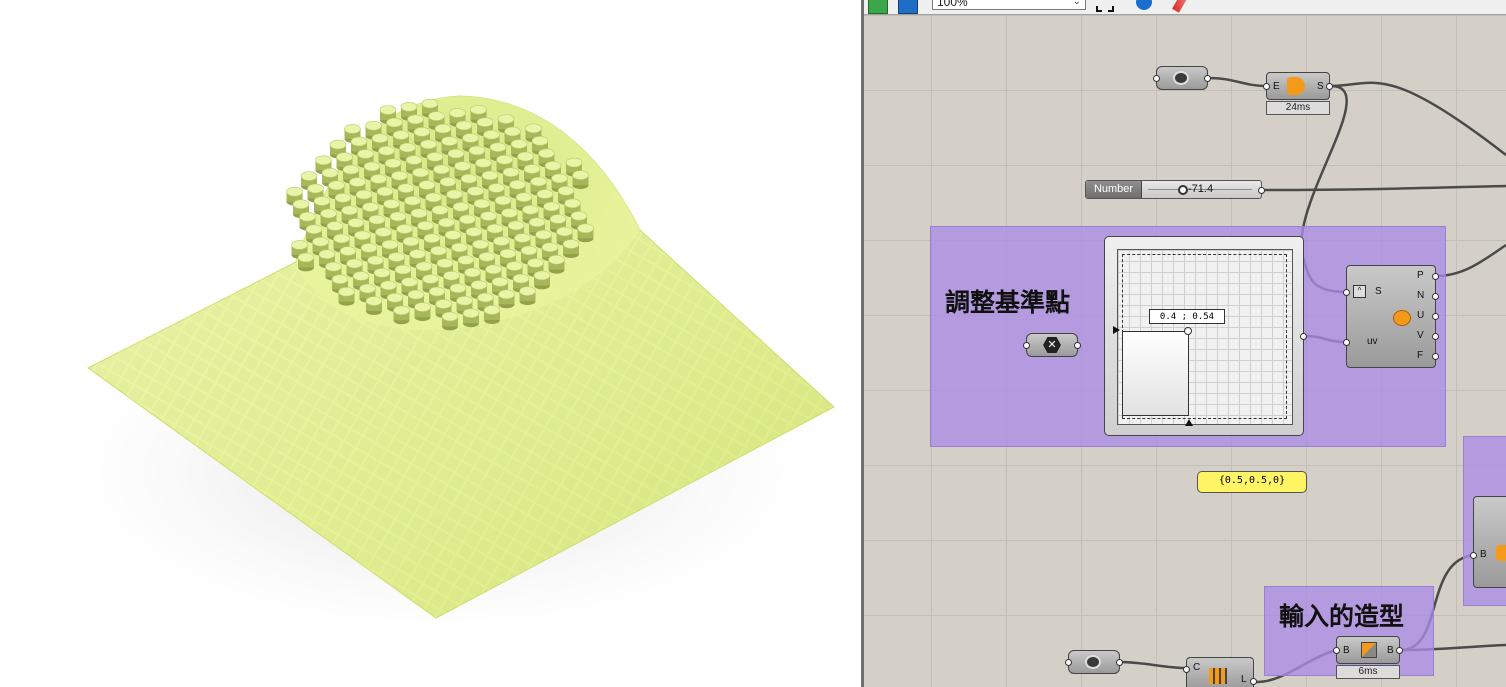  I want to click on geometry-param, so click(1182, 78).